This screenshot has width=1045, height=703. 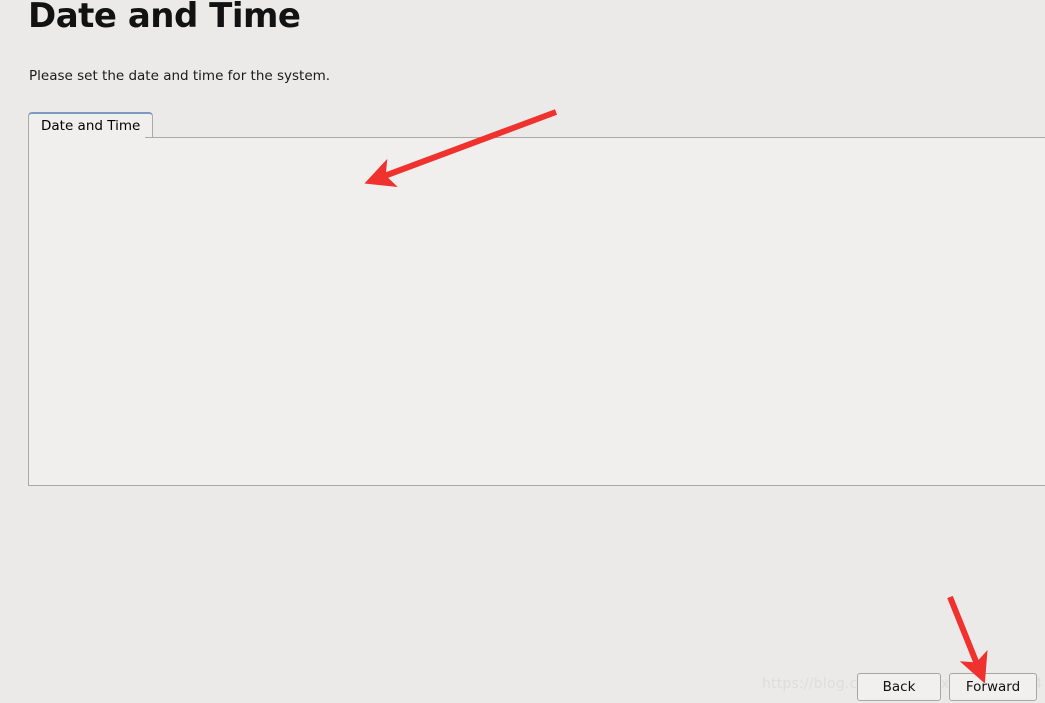 I want to click on tab-strip: Date and Time, so click(x=536, y=125).